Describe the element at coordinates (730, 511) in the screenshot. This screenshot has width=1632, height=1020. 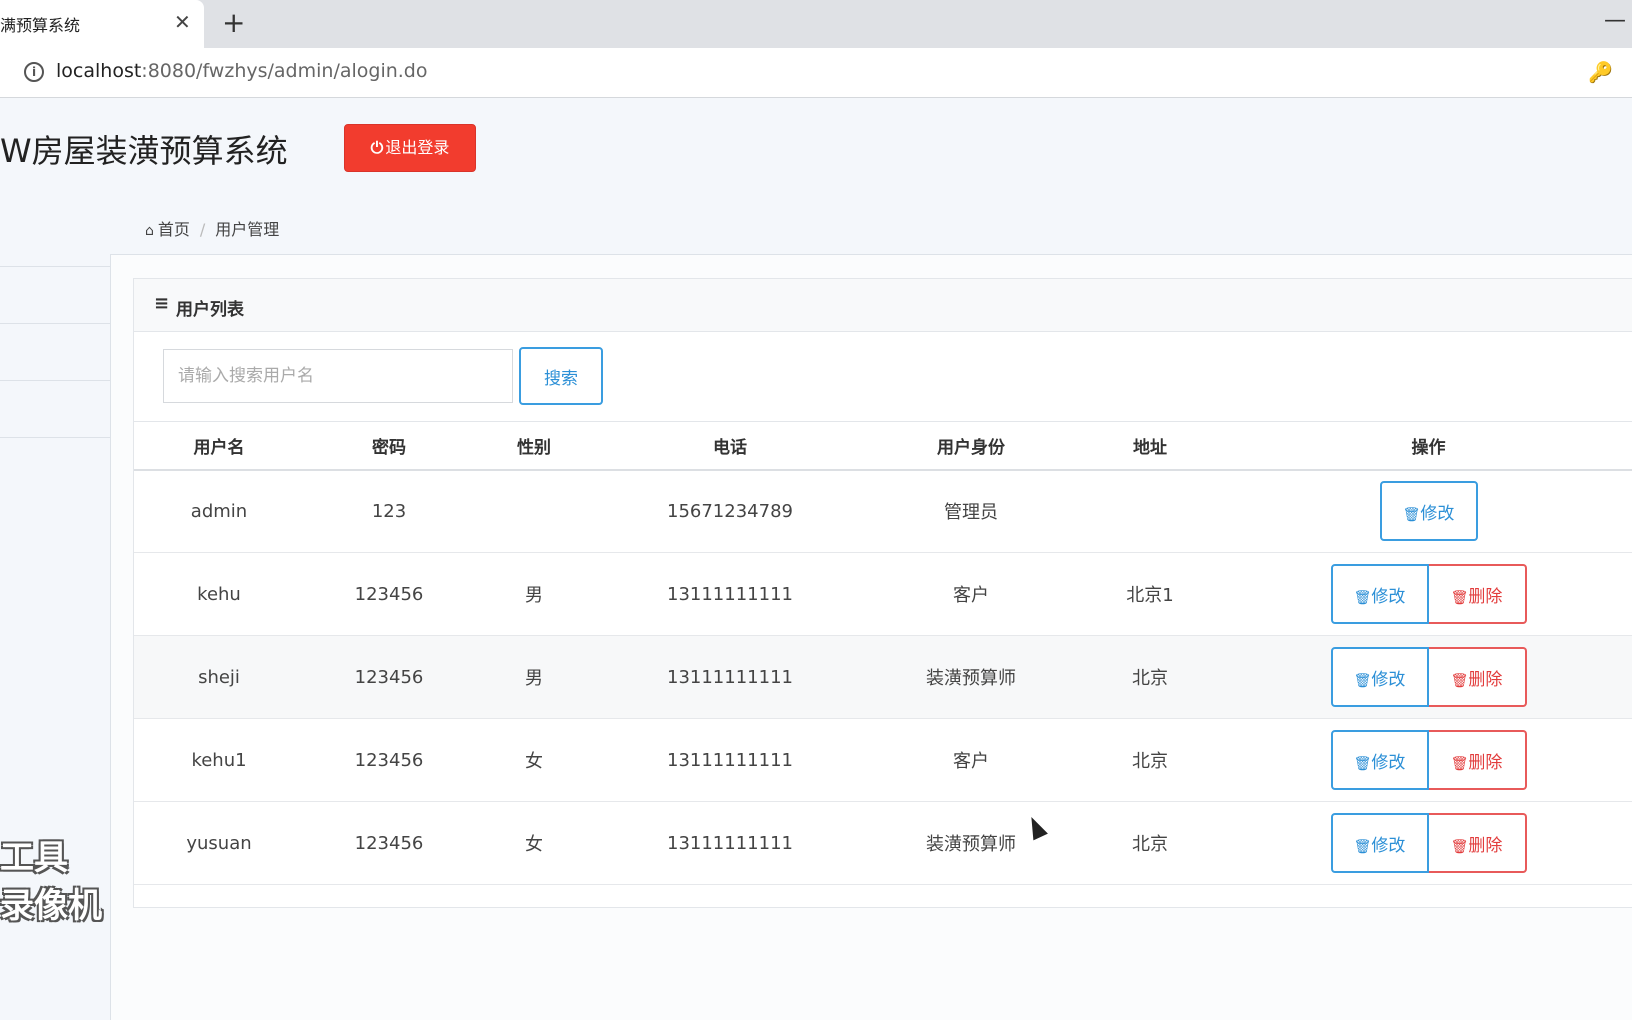
I see `cell-phone: 15671234789` at that location.